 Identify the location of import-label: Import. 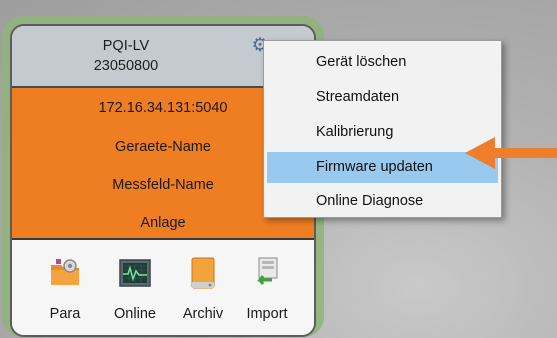
(267, 314).